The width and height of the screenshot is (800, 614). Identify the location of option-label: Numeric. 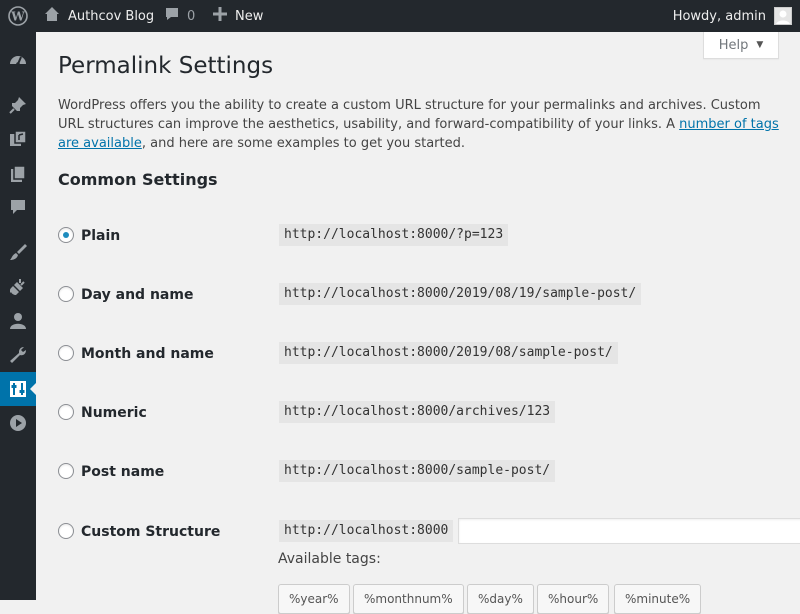
(114, 413).